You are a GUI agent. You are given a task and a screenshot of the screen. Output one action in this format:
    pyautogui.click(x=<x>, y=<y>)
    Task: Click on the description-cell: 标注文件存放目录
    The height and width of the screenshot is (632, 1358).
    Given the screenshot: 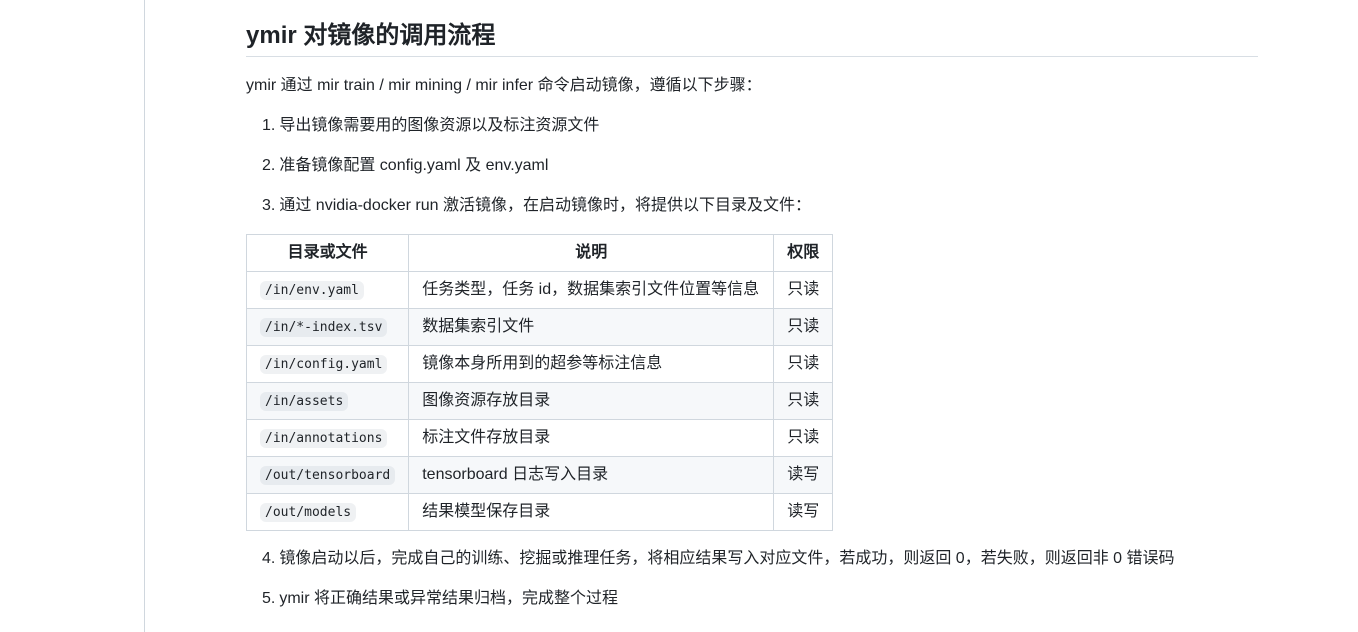 What is the action you would take?
    pyautogui.click(x=591, y=438)
    